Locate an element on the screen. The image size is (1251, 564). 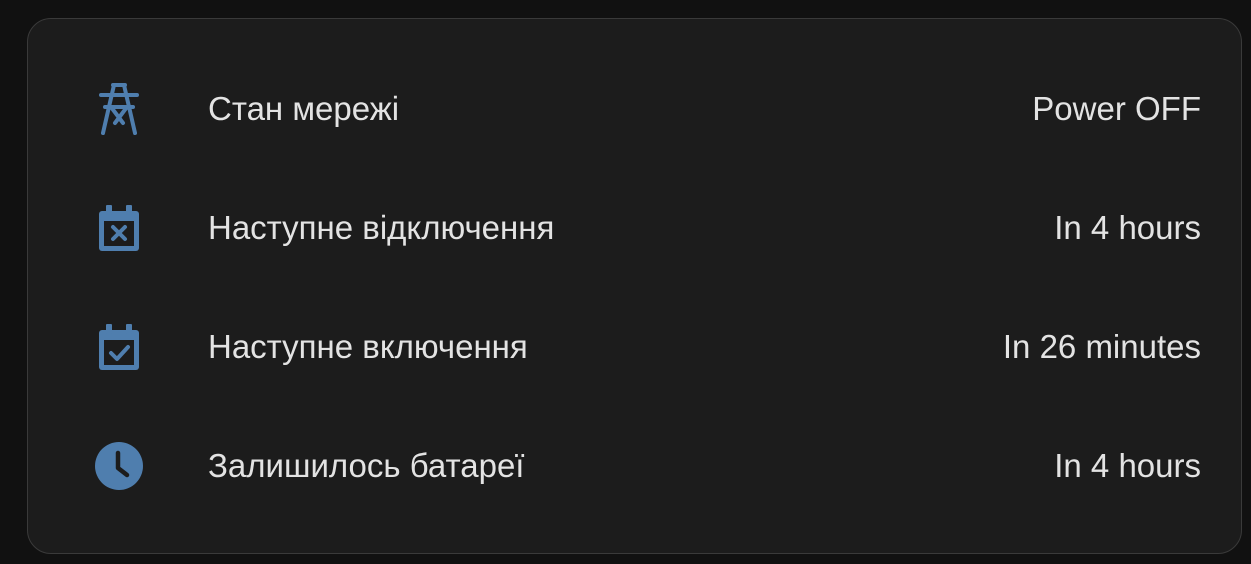
clock-icon is located at coordinates (119, 466).